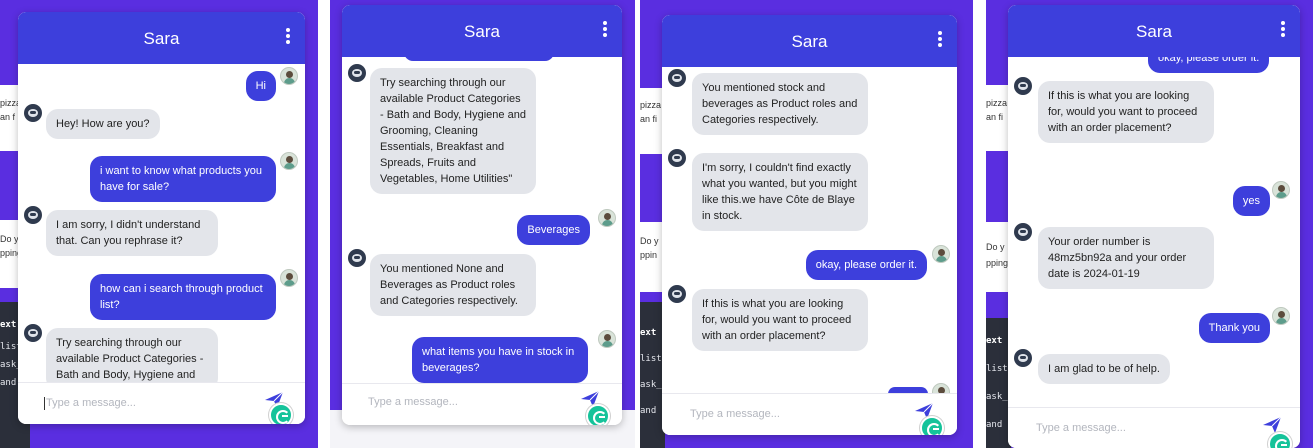 Image resolution: width=1313 pixels, height=448 pixels. I want to click on user-message: yes, so click(1251, 201).